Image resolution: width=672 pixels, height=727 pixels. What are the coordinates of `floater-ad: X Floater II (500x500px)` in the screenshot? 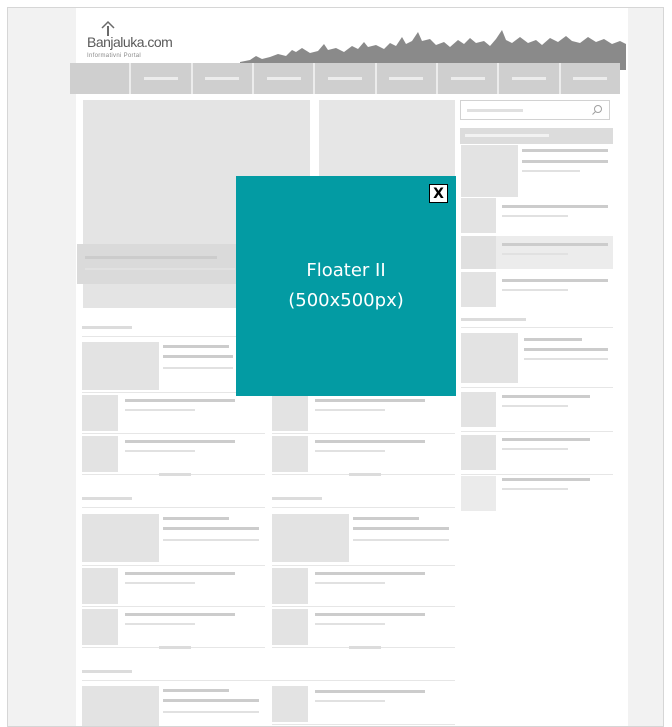 It's located at (346, 286).